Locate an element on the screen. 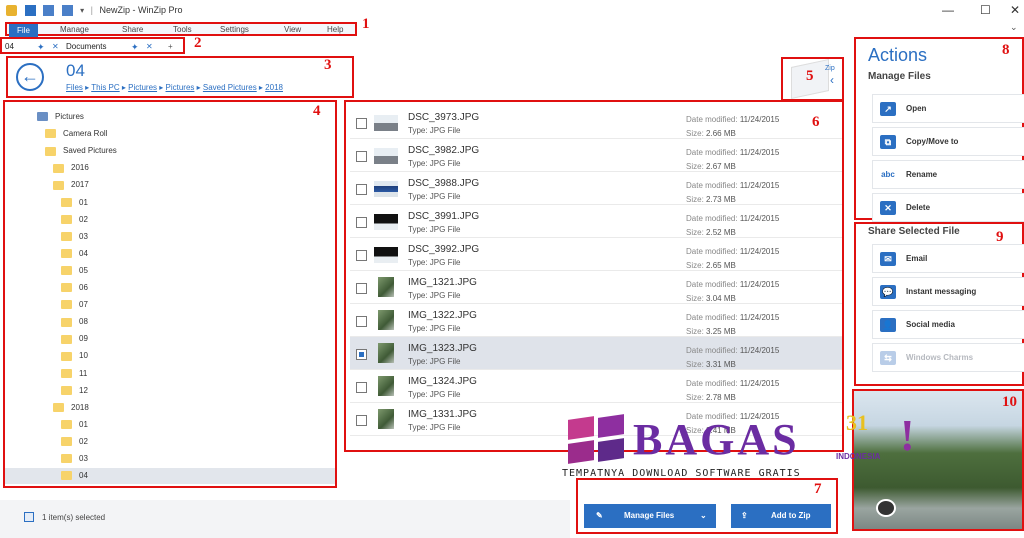 The image size is (1024, 538). folder-icon is located at coordinates (66, 390).